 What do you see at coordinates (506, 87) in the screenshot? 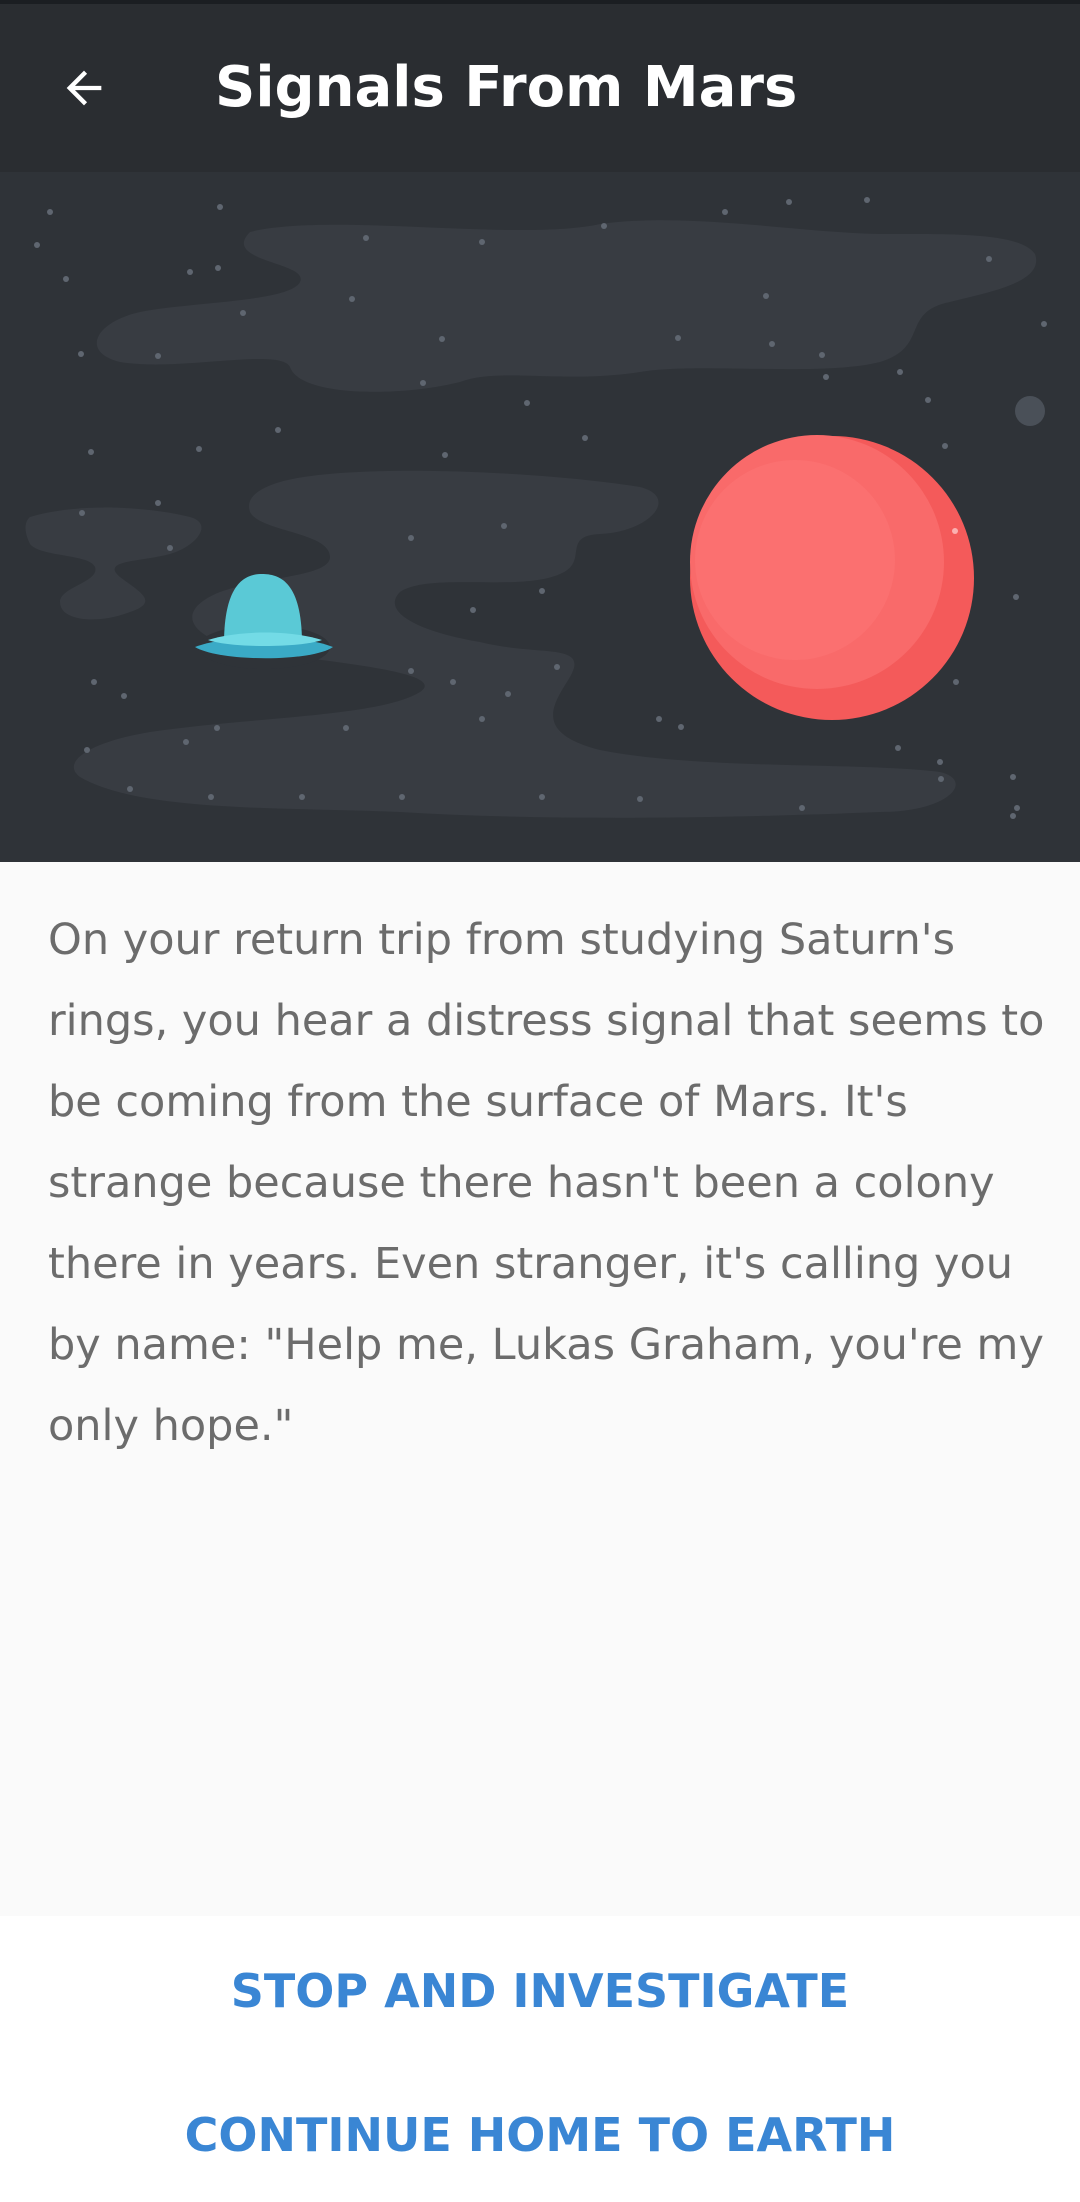
I see `page-title: Signals From Mars` at bounding box center [506, 87].